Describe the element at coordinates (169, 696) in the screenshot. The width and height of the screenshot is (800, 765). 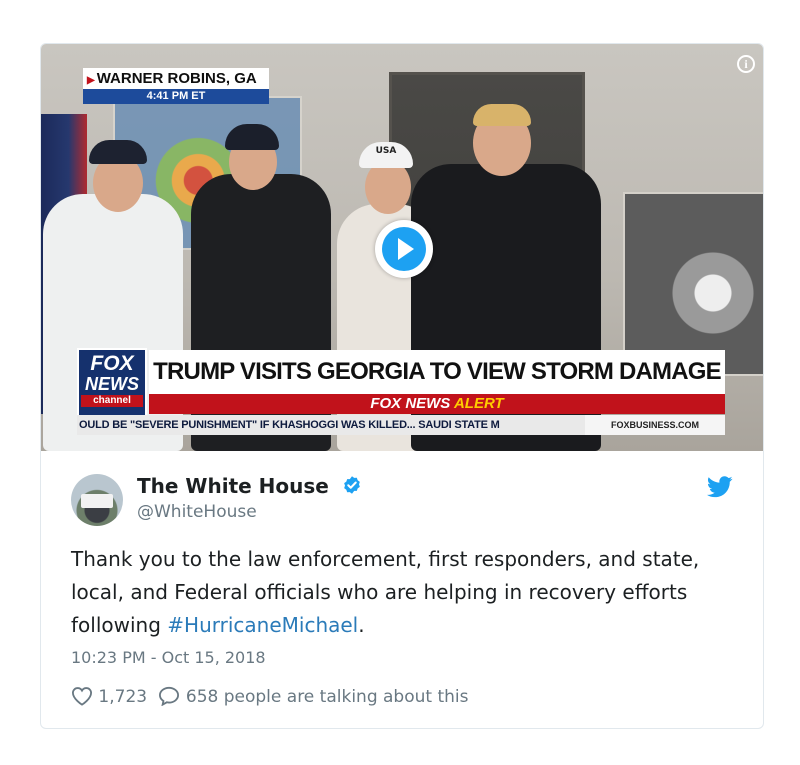
I see `speech-bubble-icon` at that location.